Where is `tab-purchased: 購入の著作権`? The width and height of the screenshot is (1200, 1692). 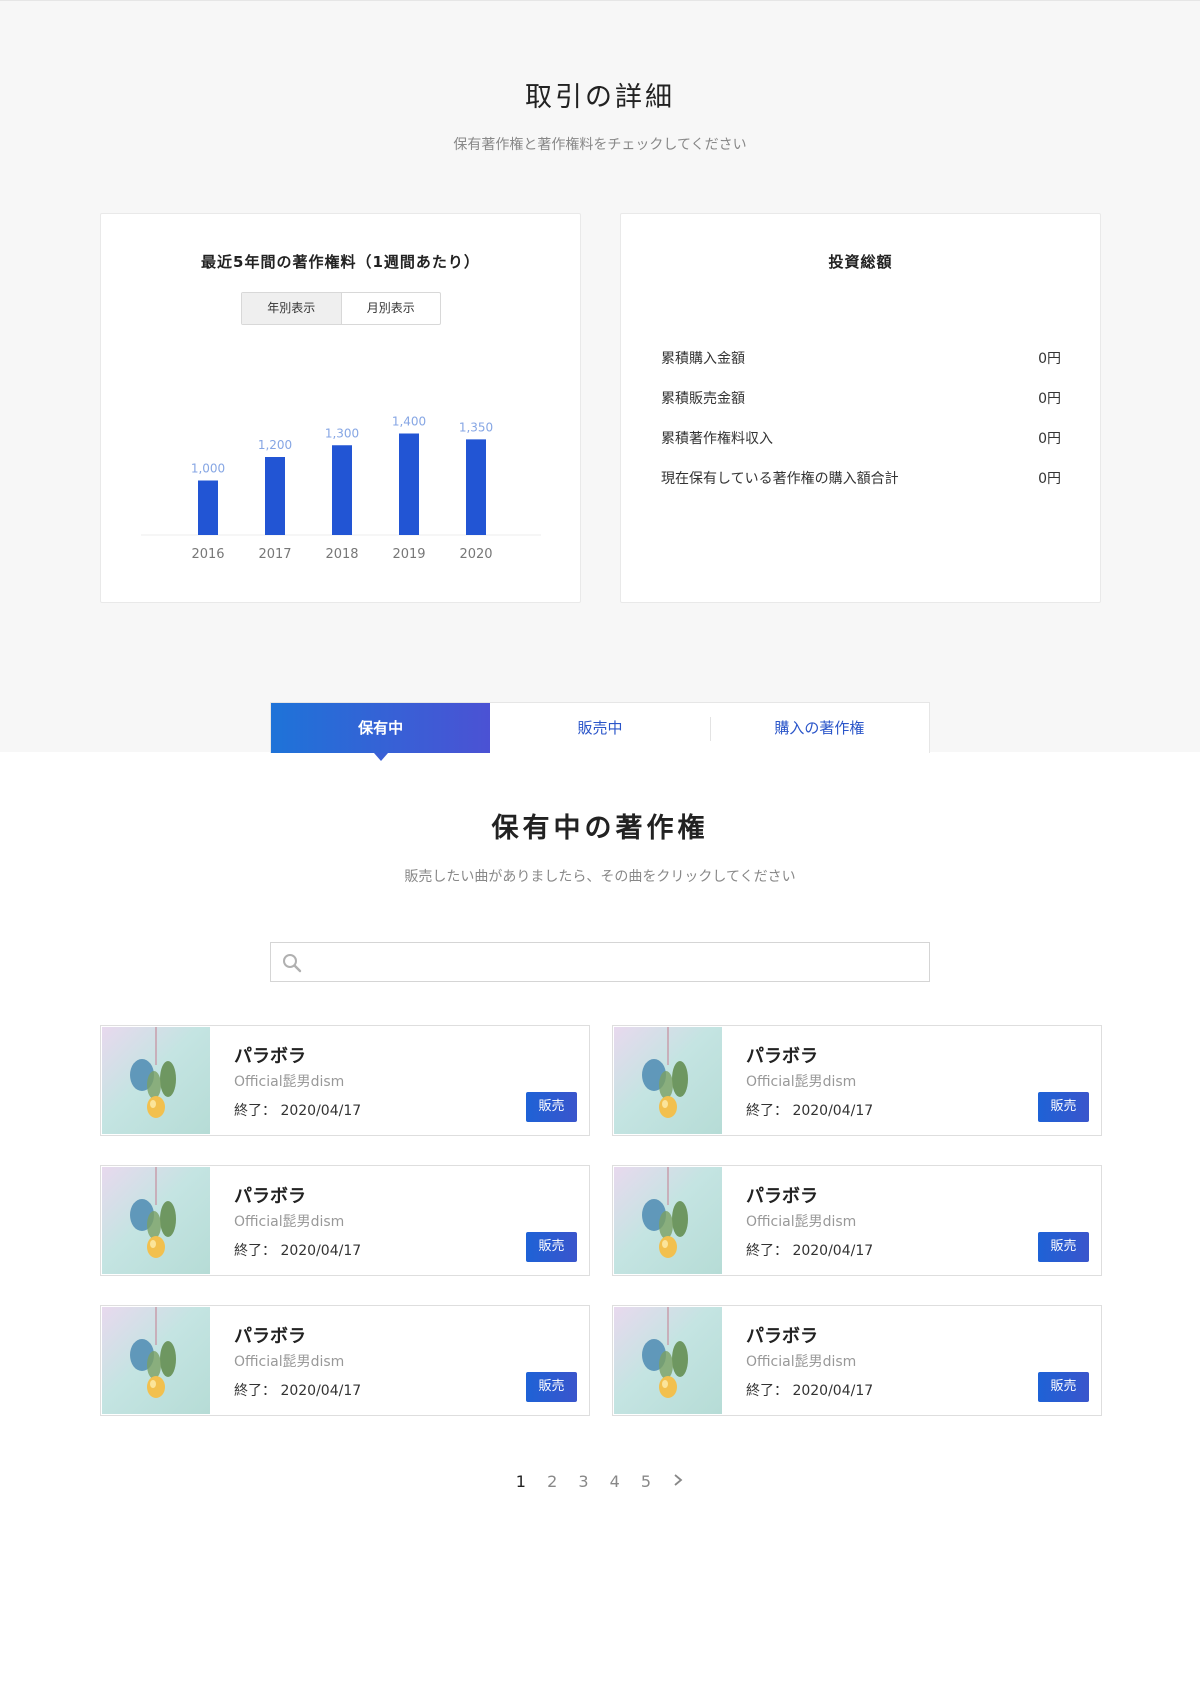 tab-purchased: 購入の著作権 is located at coordinates (819, 728).